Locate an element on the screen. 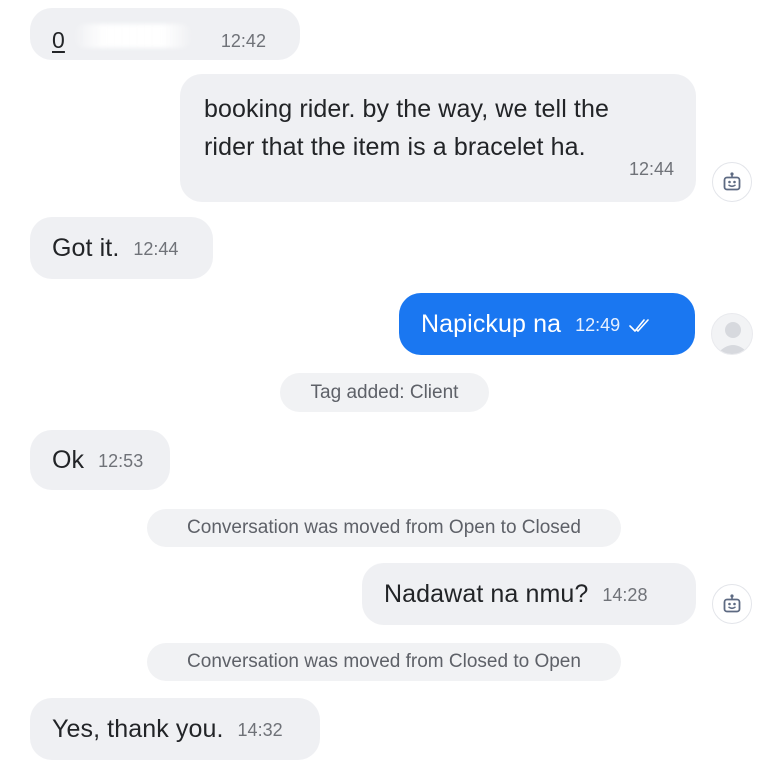 This screenshot has height=768, width=768. system-event-text: Tag added: Client is located at coordinates (384, 392).